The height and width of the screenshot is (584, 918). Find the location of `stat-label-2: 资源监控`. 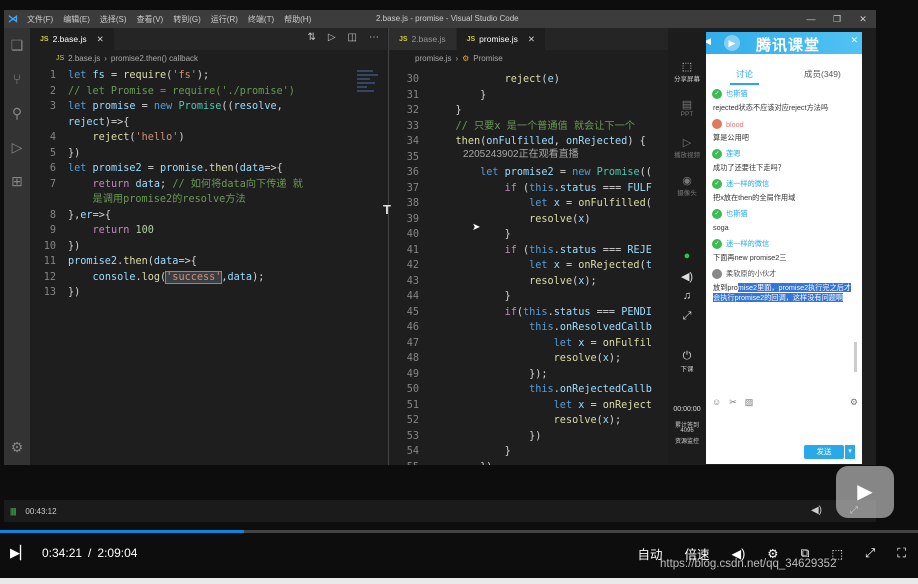

stat-label-2: 资源监控 is located at coordinates (687, 440).